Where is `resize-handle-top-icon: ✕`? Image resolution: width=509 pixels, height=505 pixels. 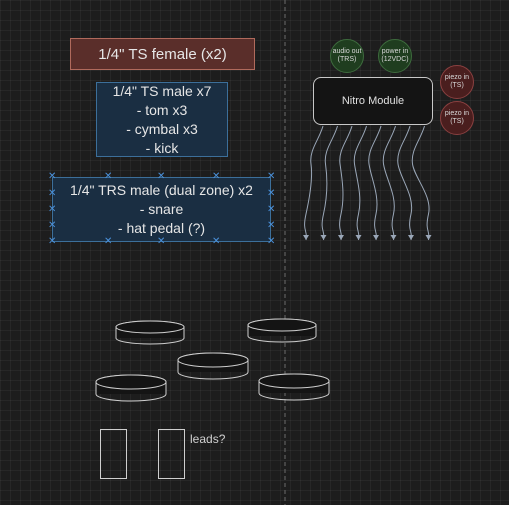 resize-handle-top-icon: ✕ is located at coordinates (108, 177).